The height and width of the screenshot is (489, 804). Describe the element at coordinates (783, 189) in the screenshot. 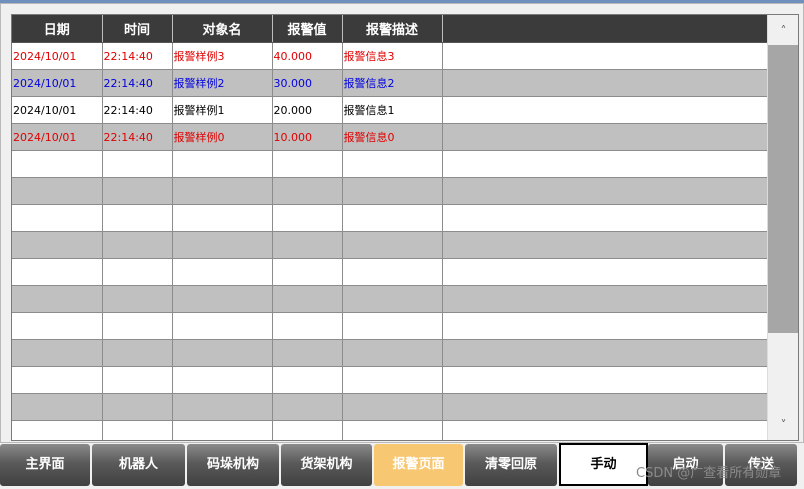

I see `scrollbar-thumb` at that location.